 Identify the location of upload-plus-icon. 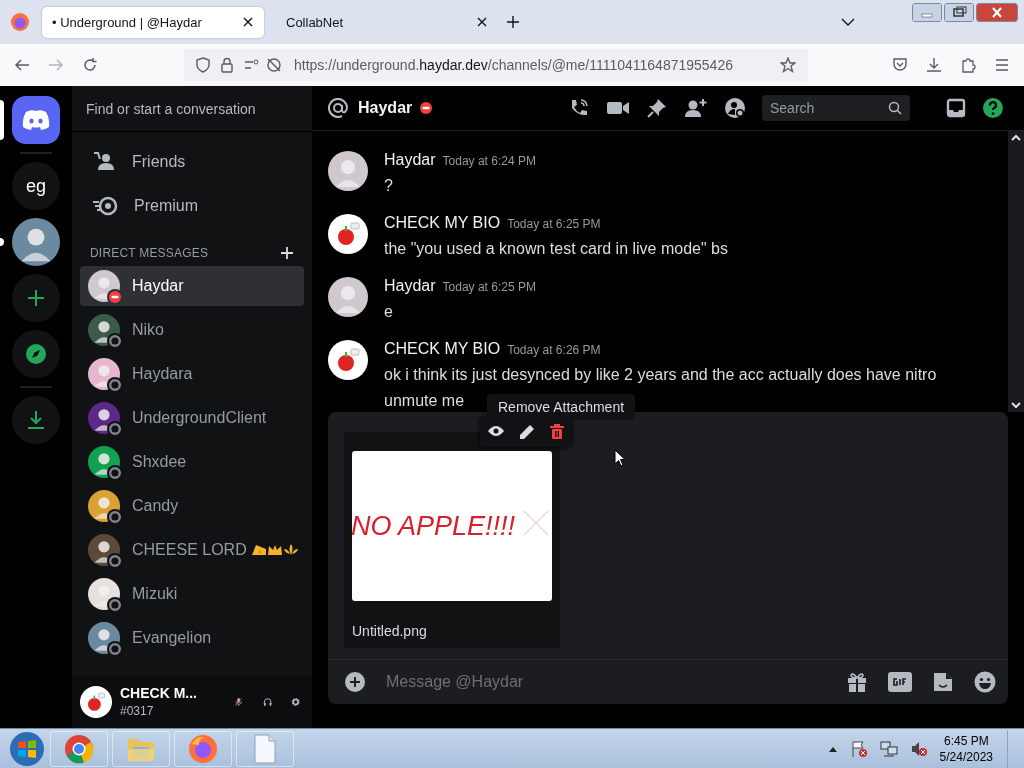
(355, 682).